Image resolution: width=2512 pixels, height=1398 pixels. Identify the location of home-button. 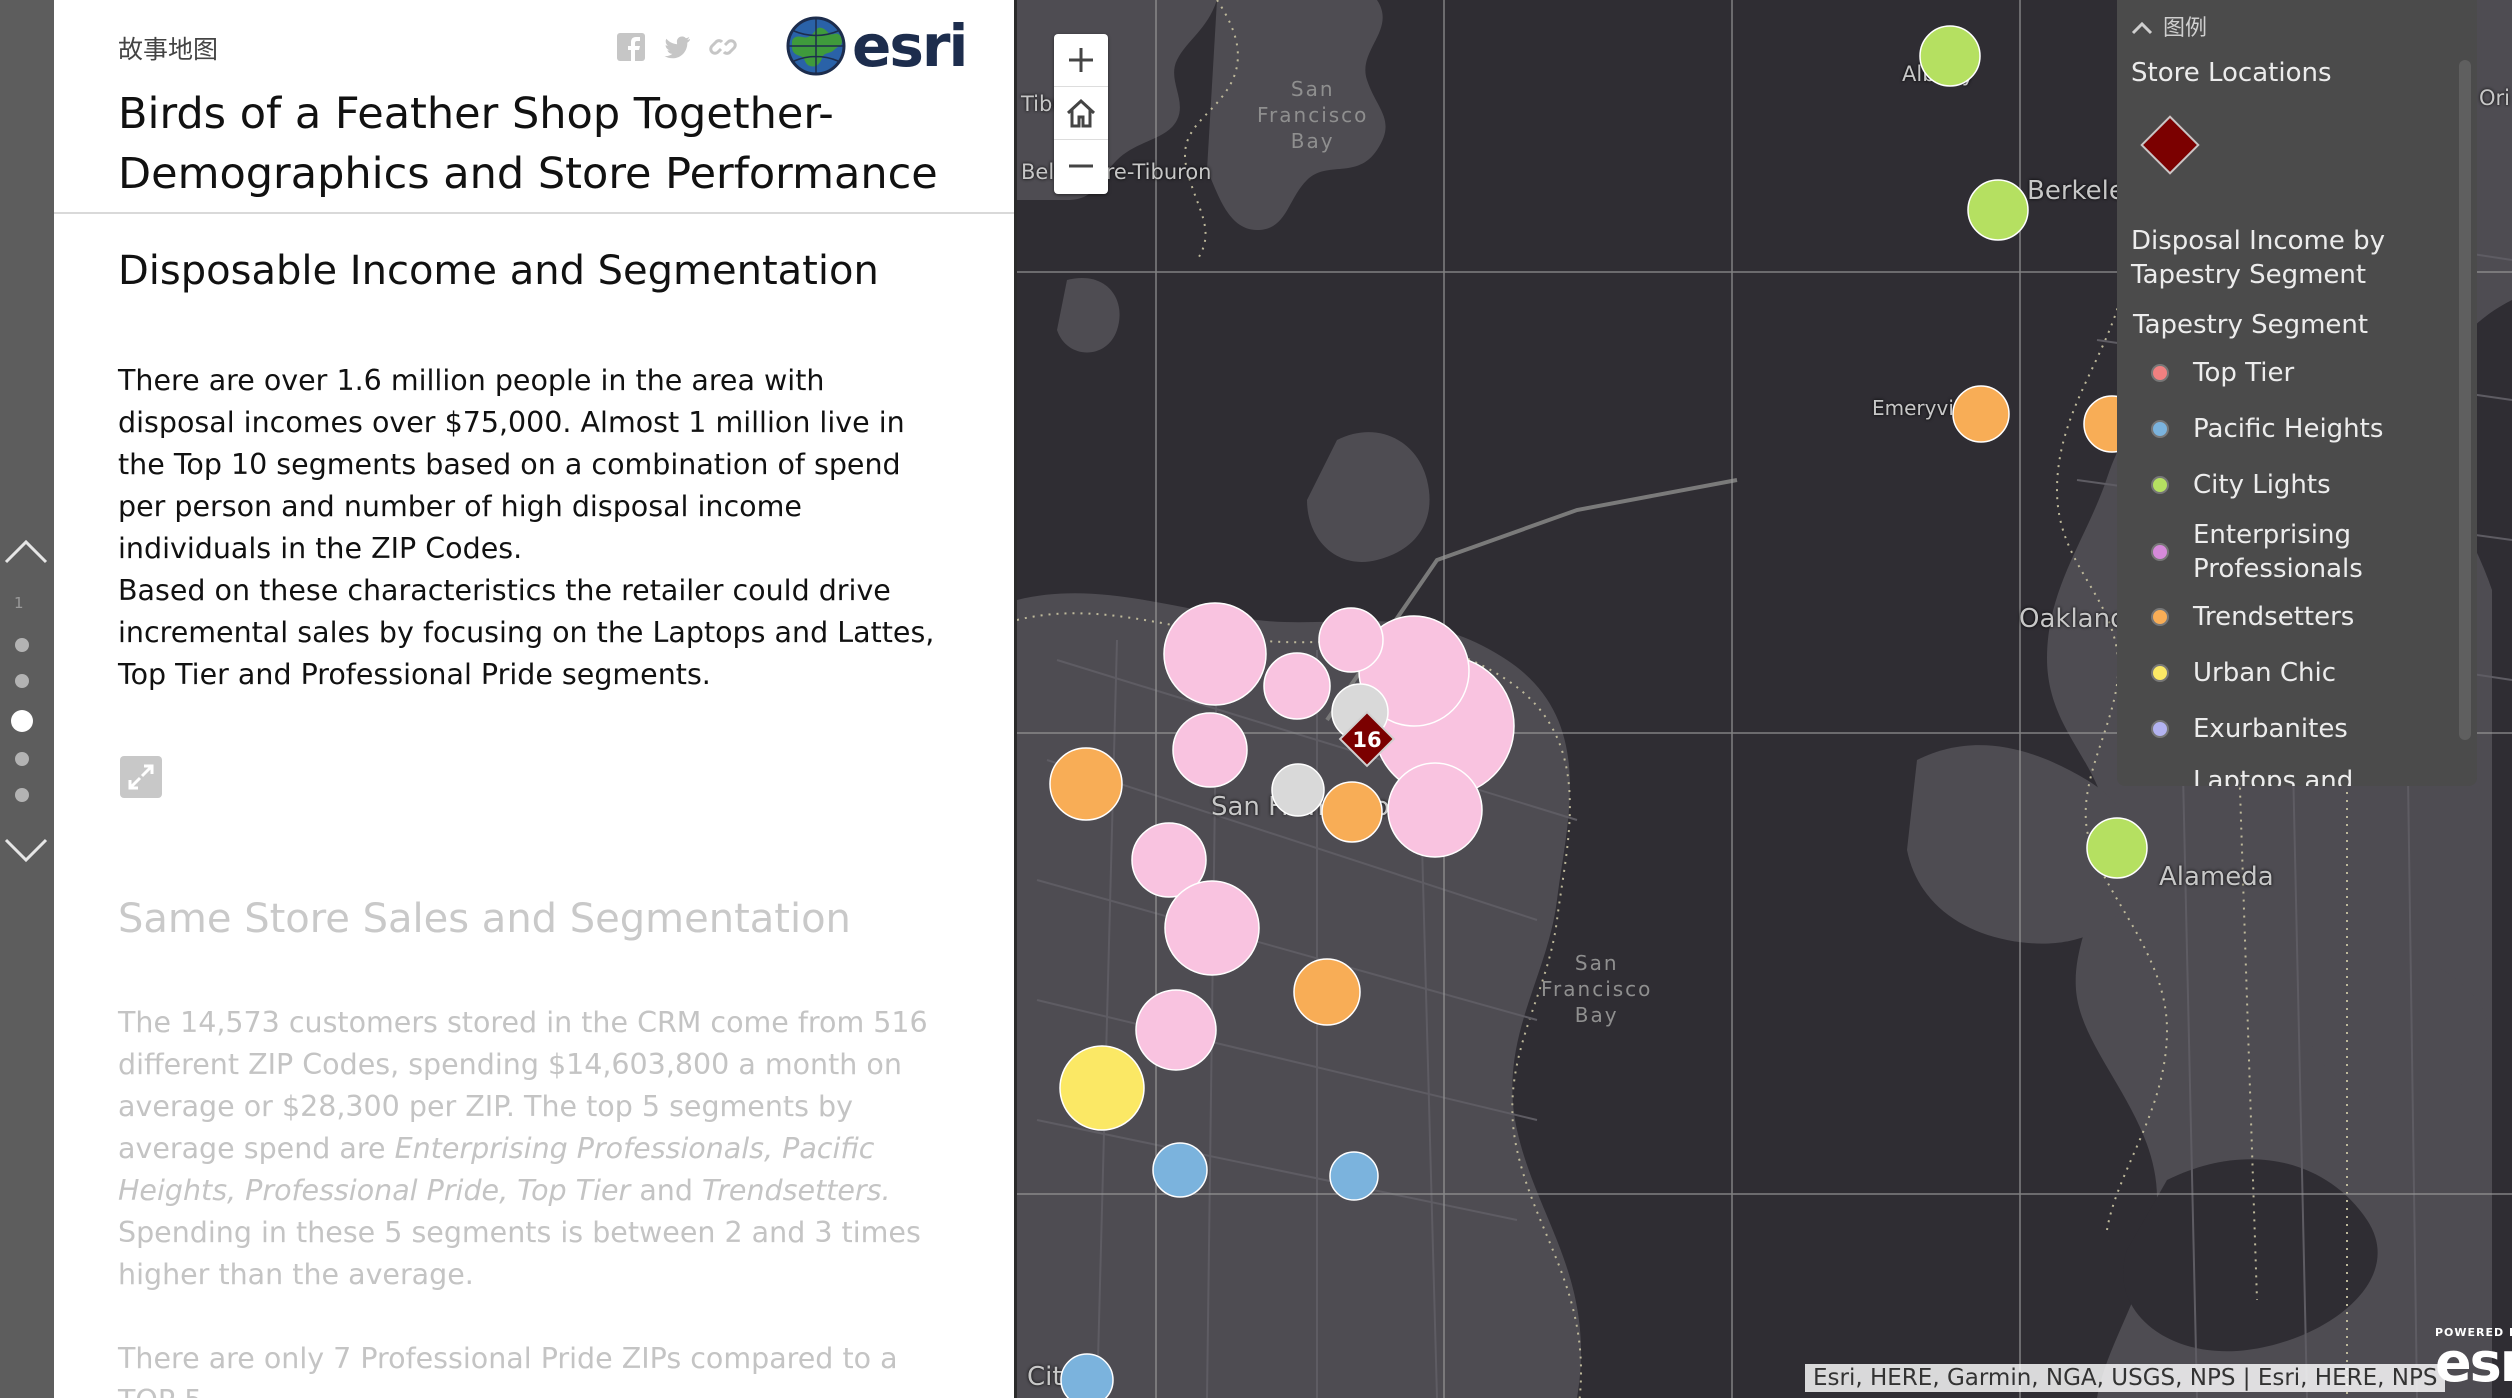
(1081, 113).